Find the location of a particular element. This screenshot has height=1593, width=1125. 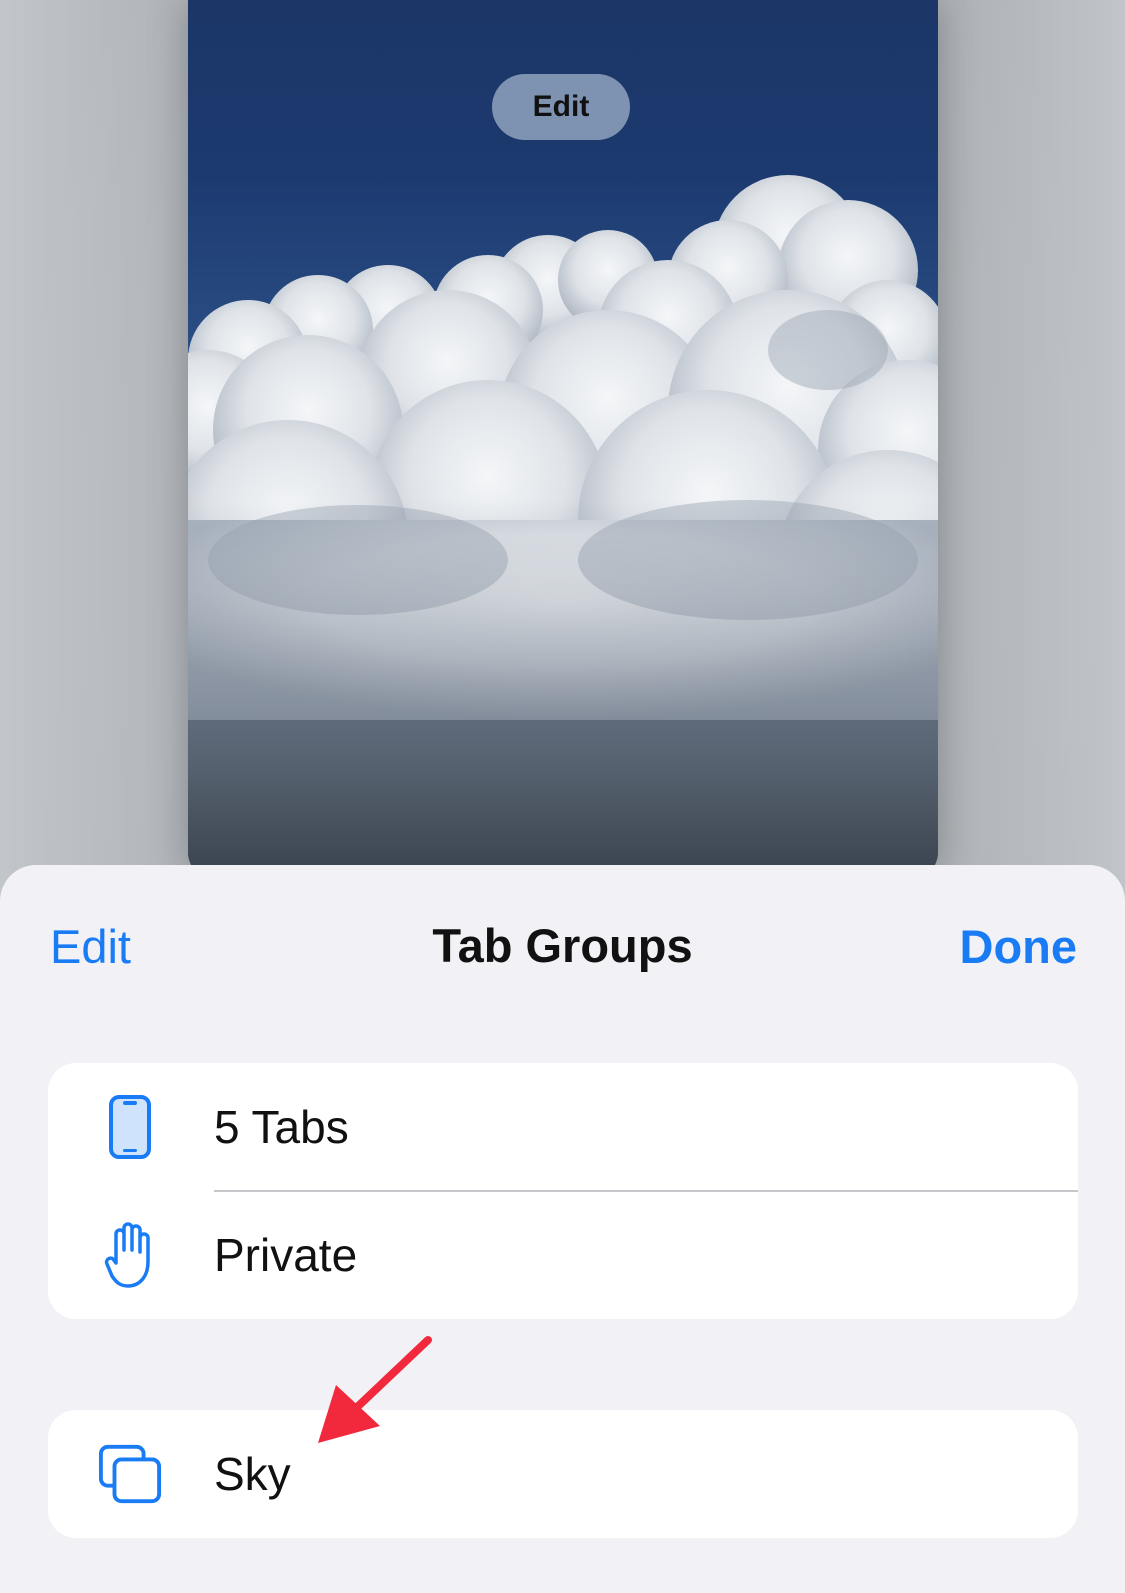

tab-group-label: Private is located at coordinates (286, 1255).